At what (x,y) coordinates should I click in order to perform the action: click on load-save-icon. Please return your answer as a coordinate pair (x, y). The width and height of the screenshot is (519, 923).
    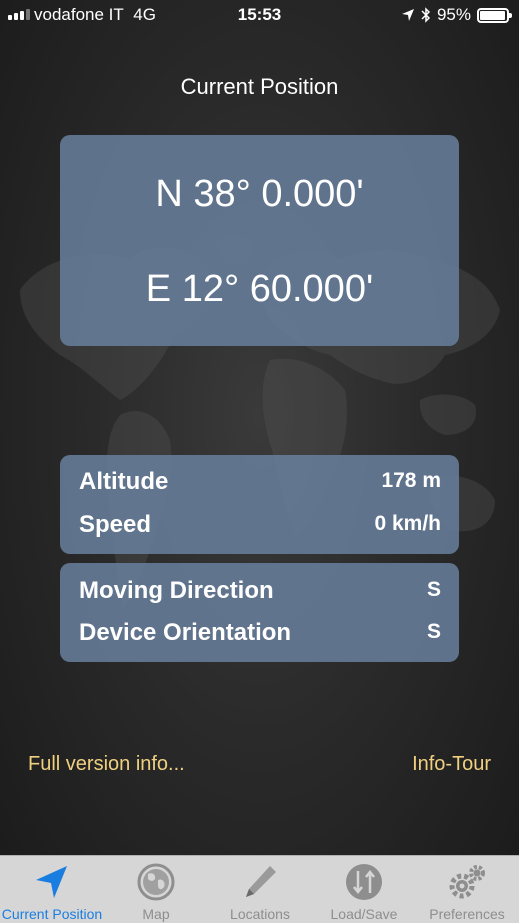
    Looking at the image, I should click on (364, 882).